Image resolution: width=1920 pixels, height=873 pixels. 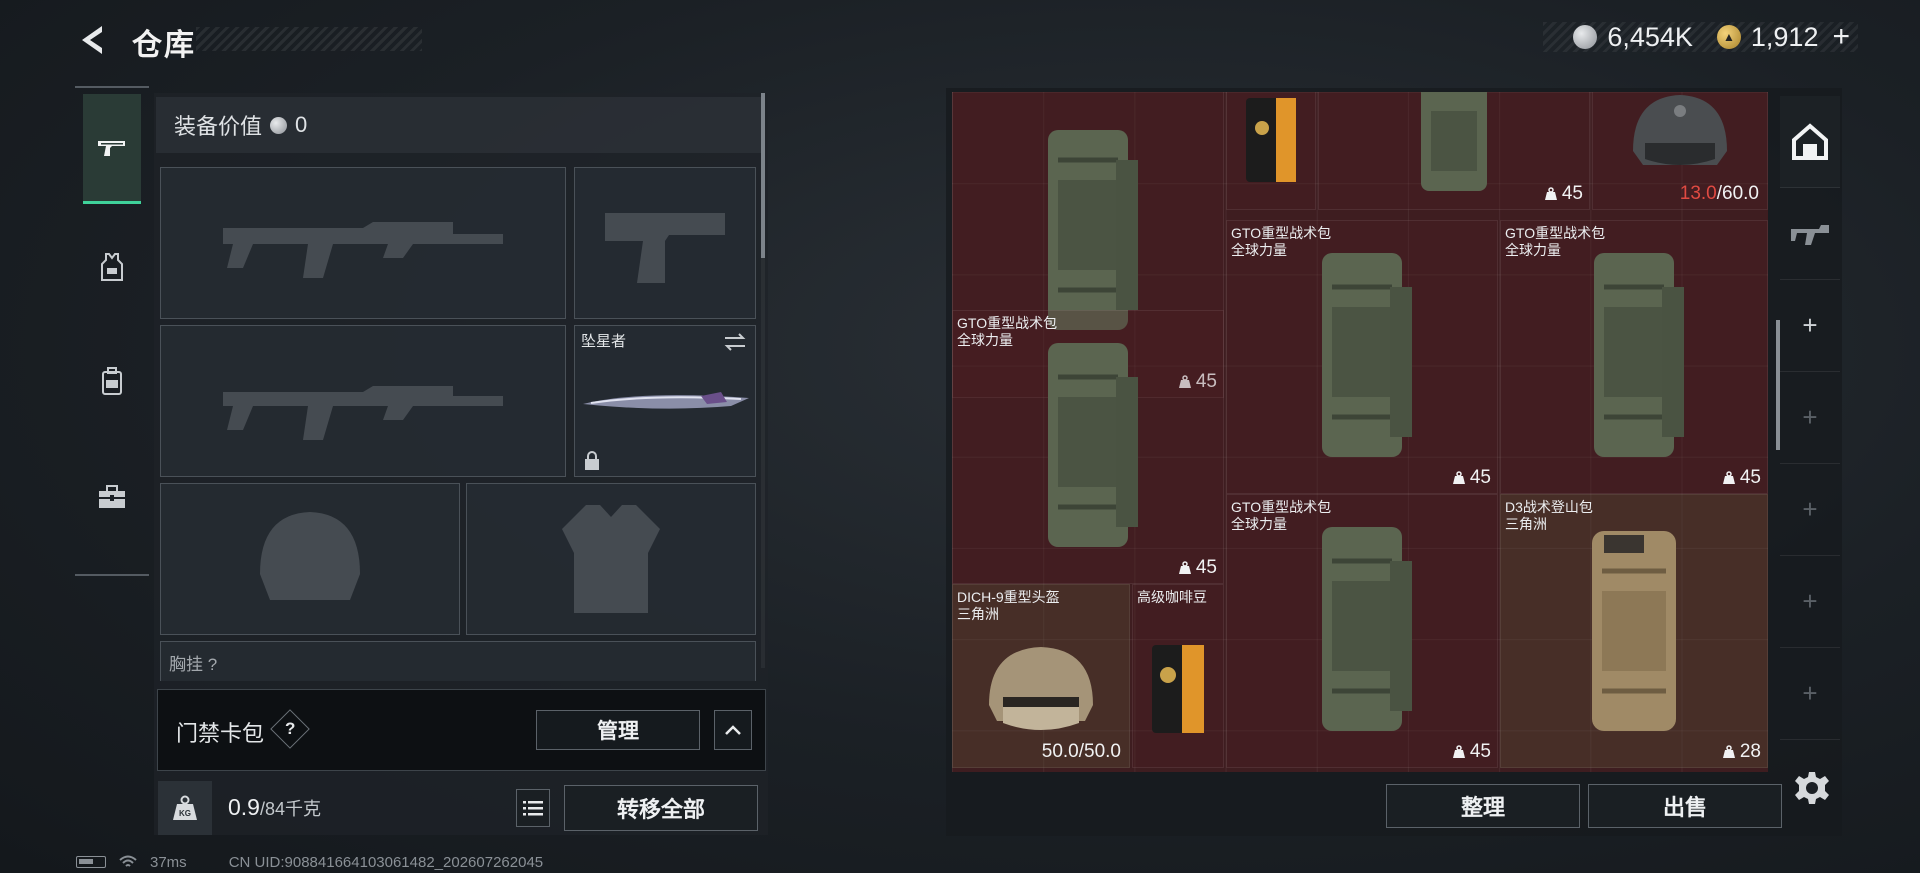 I want to click on access-card-bar: 门禁卡包 ? 管理, so click(x=461, y=730).